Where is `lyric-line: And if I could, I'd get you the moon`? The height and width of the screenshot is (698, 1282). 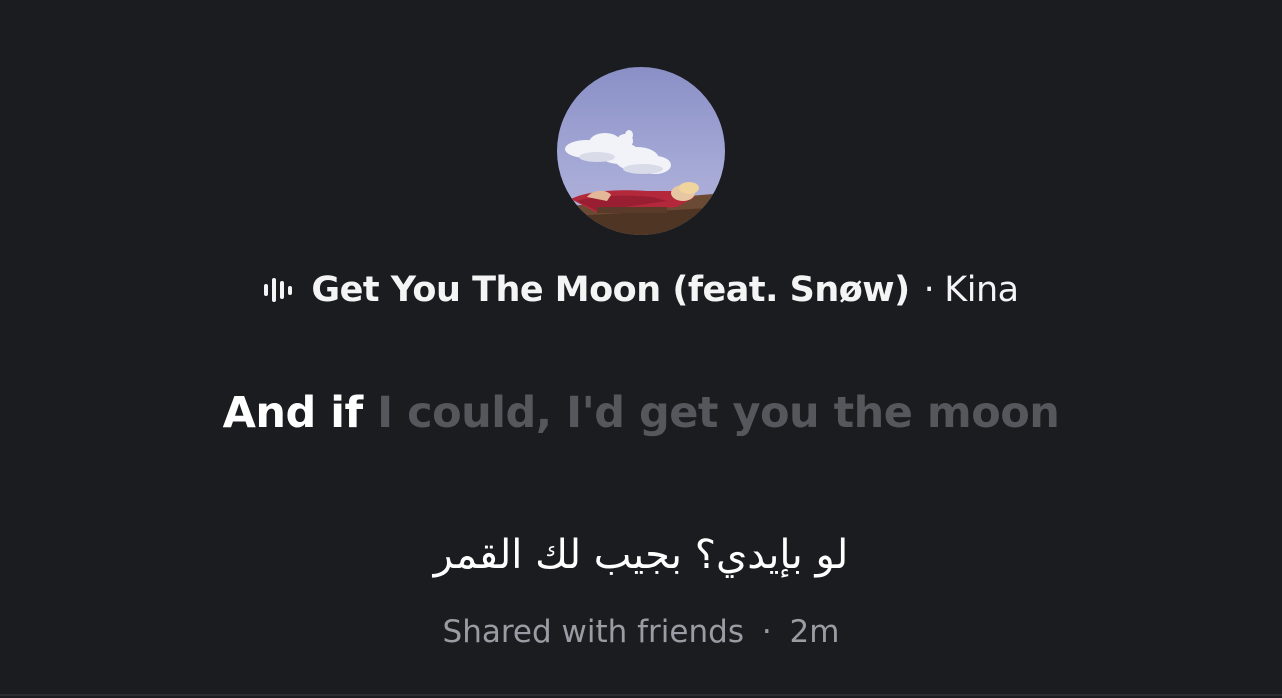
lyric-line: And if I could, I'd get you the moon is located at coordinates (641, 416).